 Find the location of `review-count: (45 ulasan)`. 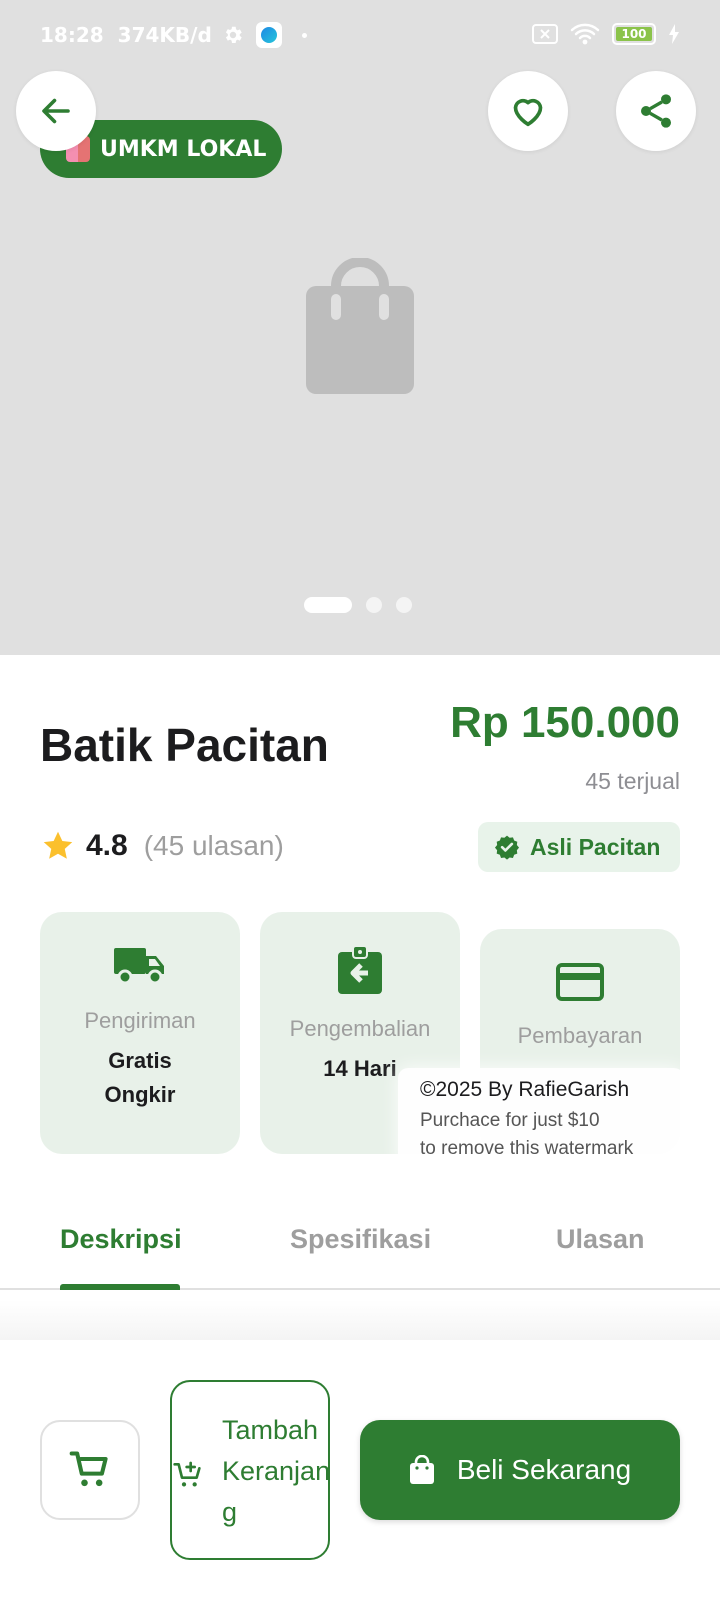

review-count: (45 ulasan) is located at coordinates (213, 845).